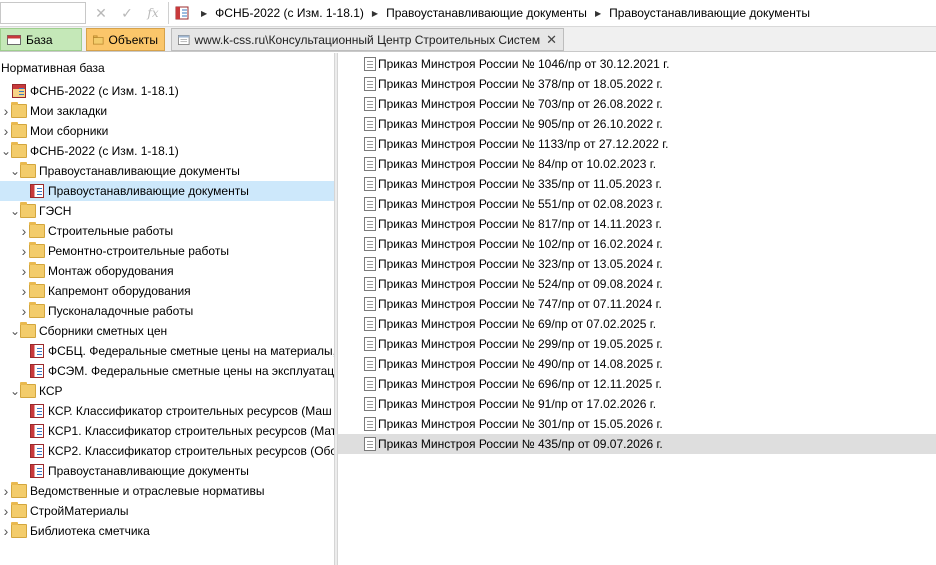 The width and height of the screenshot is (936, 565). Describe the element at coordinates (125, 39) in the screenshot. I see `tab-objects: Объекты` at that location.